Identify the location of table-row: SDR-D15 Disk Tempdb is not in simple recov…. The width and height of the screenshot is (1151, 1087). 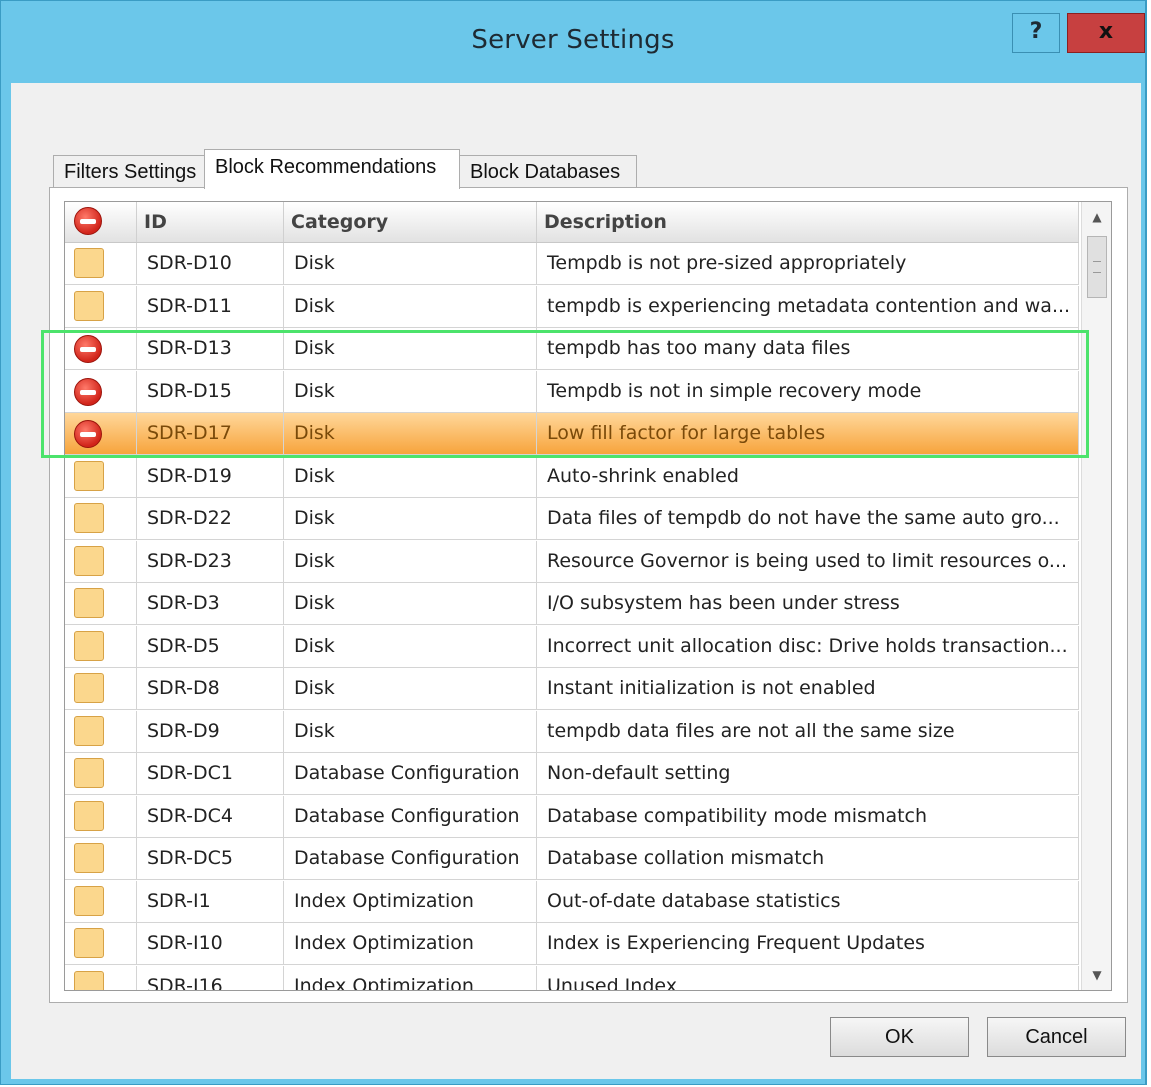
(572, 391).